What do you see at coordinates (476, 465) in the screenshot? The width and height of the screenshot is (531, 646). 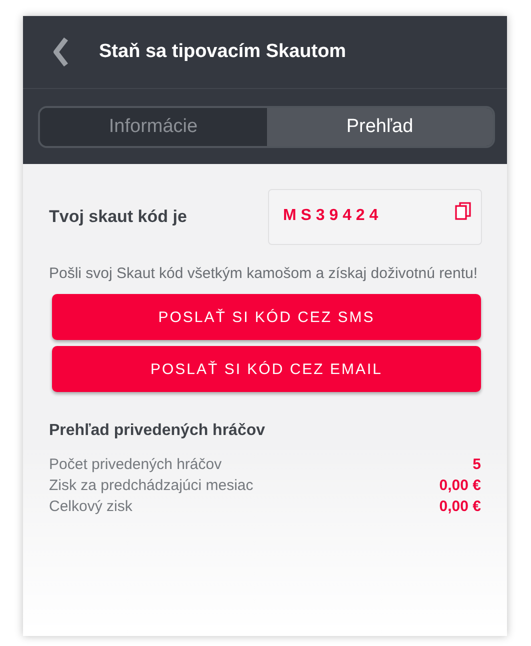 I see `stat-value: 5` at bounding box center [476, 465].